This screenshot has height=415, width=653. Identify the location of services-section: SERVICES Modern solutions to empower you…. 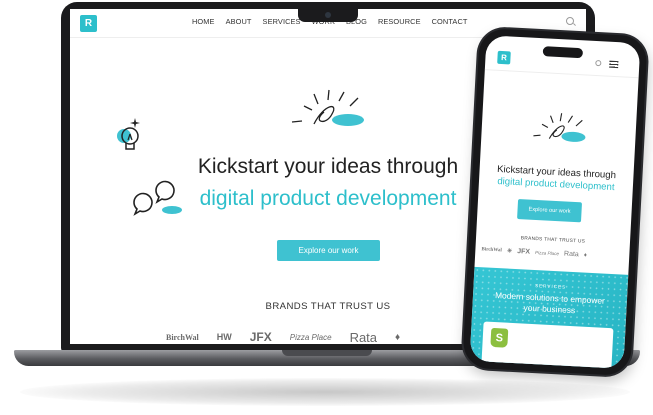
(549, 317).